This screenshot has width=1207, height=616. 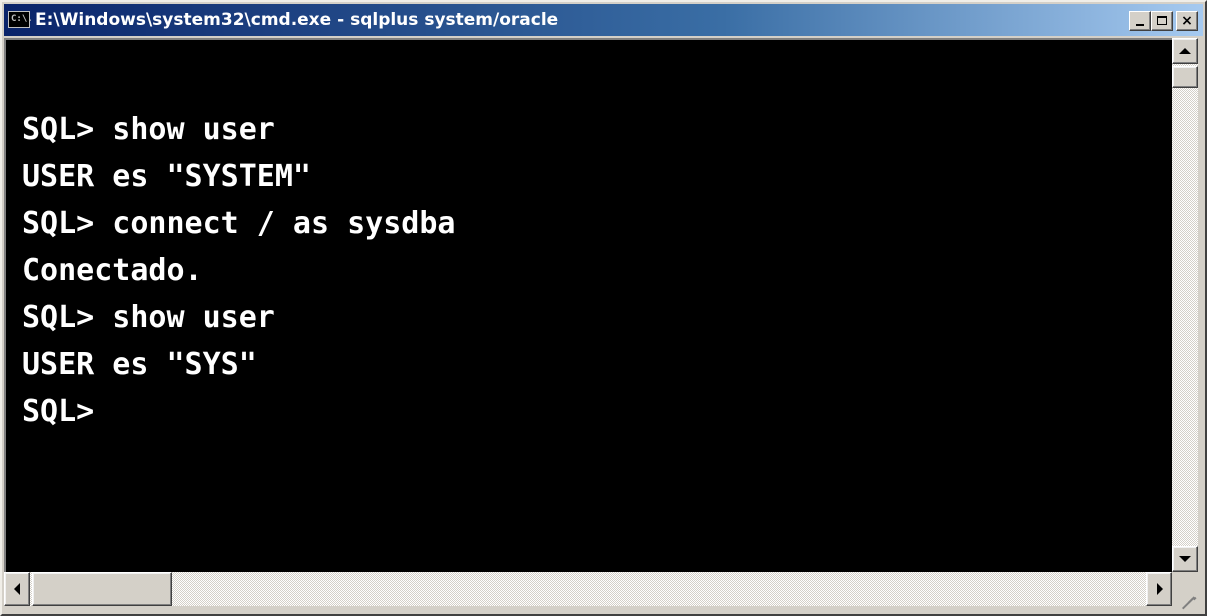 I want to click on console-app-icon-label: C:\., so click(x=22, y=19).